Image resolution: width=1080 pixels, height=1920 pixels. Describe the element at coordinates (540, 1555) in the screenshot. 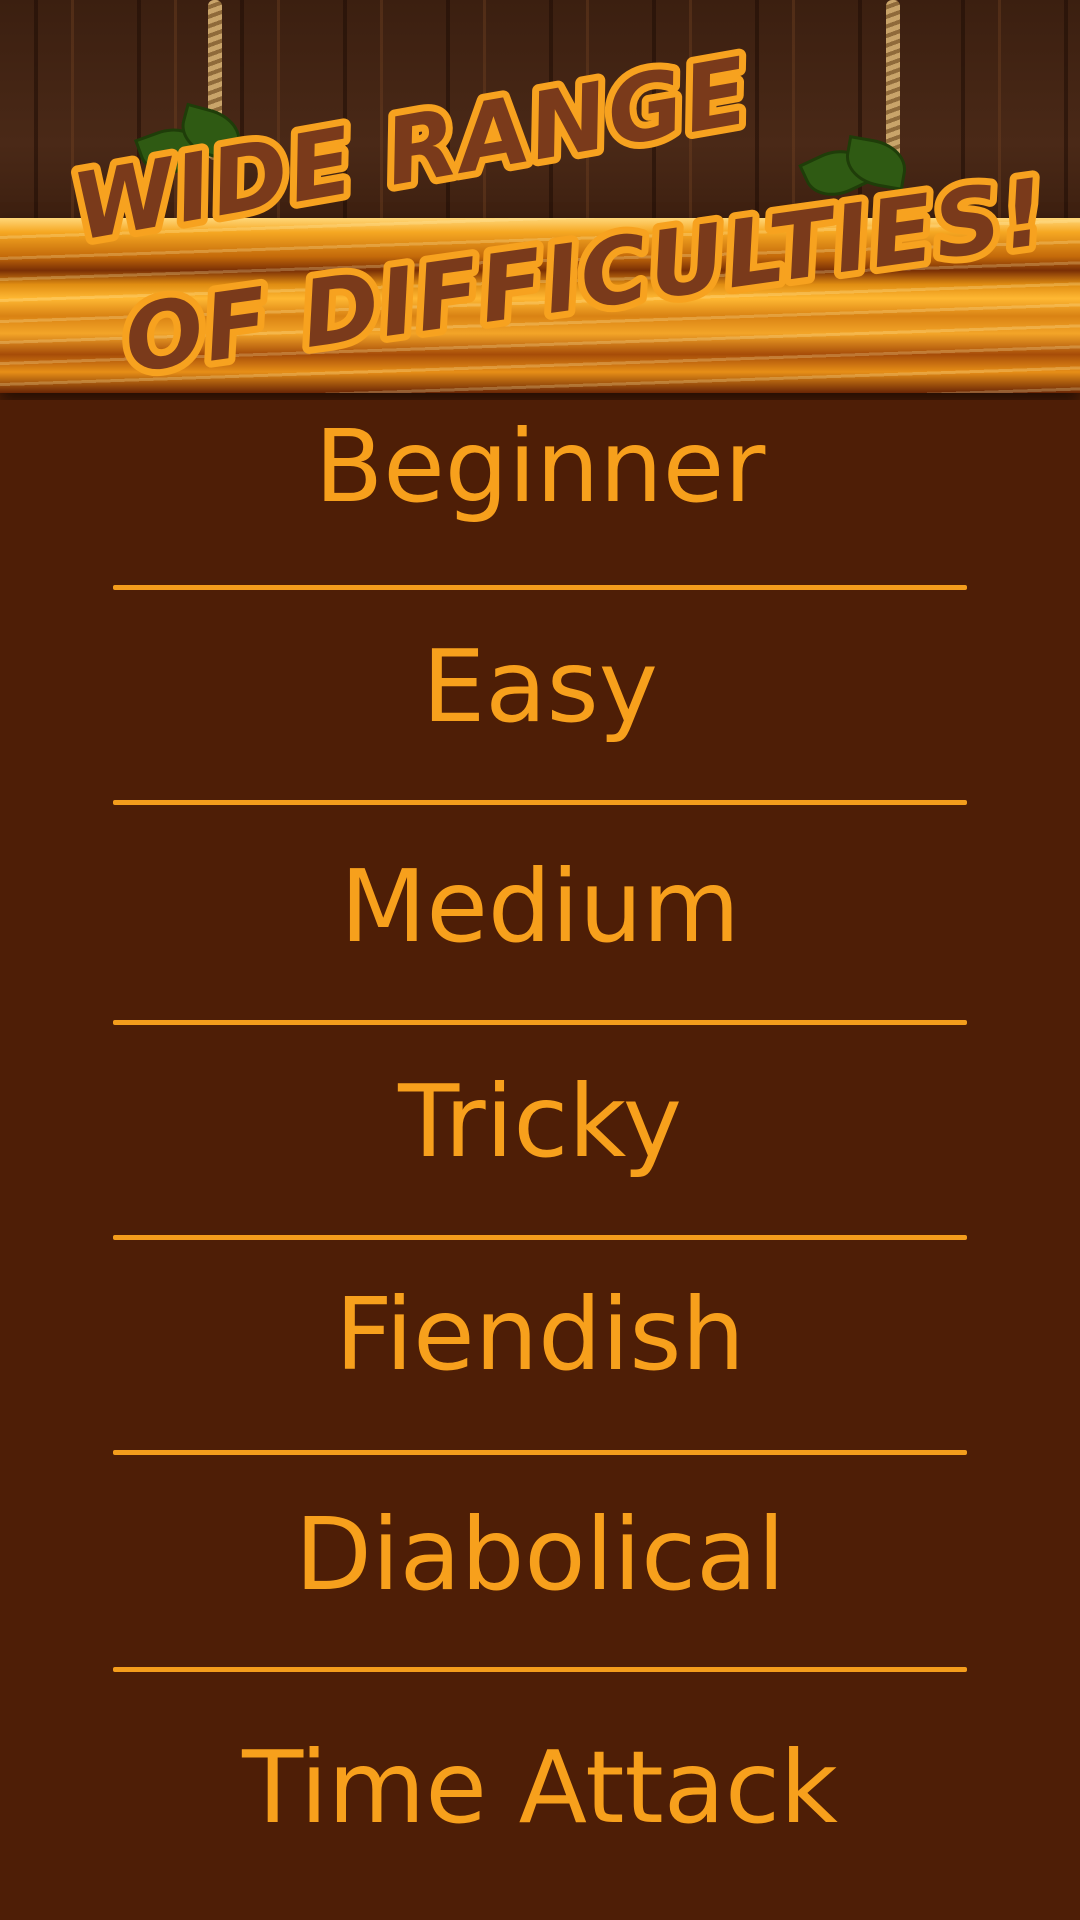

I see `difficulty-option-diabolical: Diabolical` at that location.